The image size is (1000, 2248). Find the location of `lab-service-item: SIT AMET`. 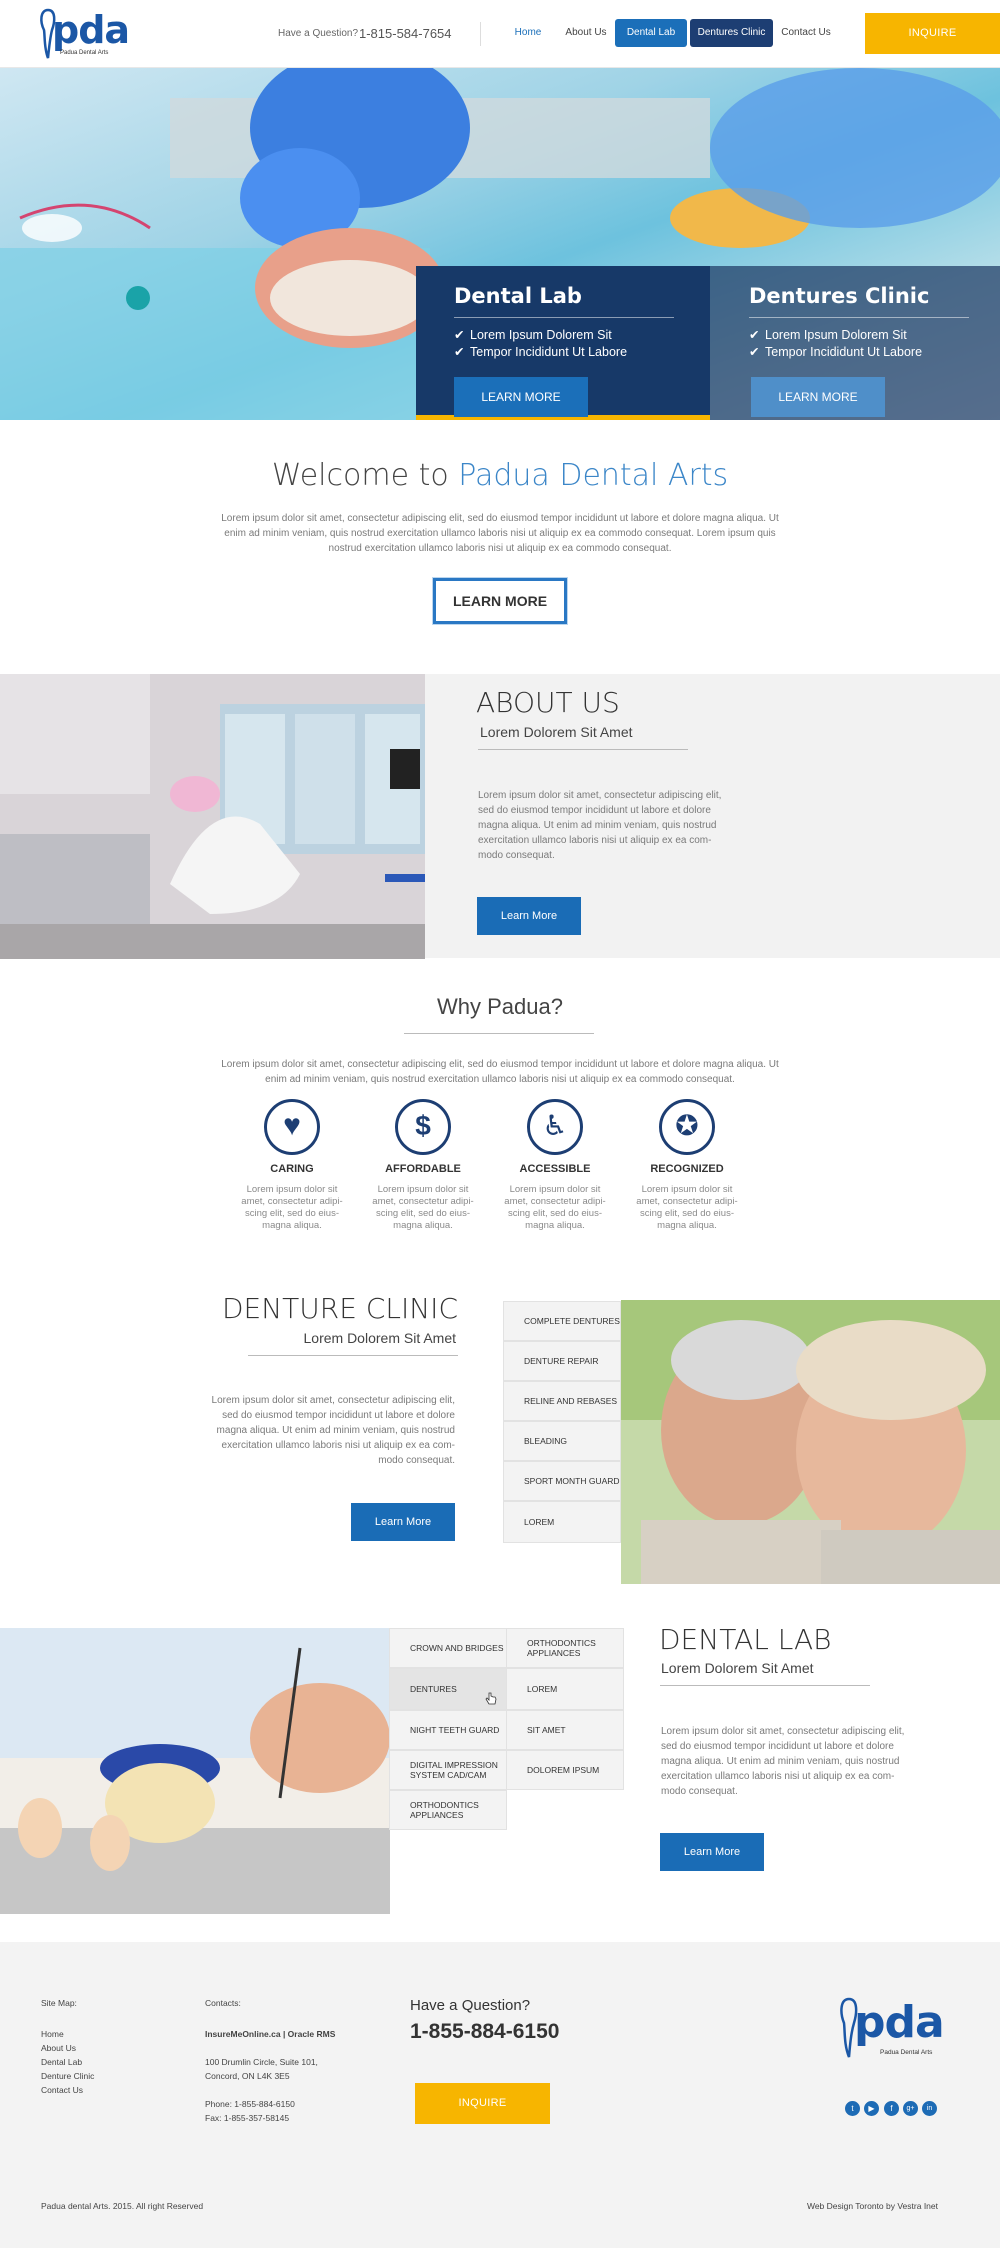

lab-service-item: SIT AMET is located at coordinates (565, 1730).